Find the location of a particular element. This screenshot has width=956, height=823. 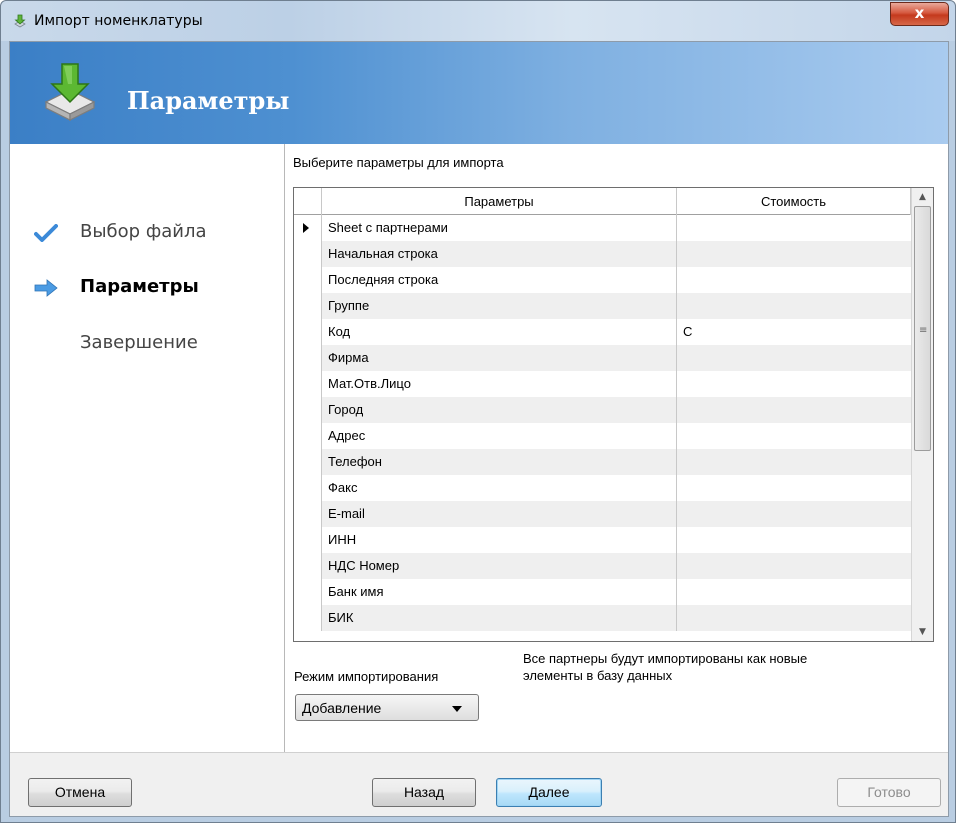

cell-parameter: E-mail is located at coordinates (499, 514).